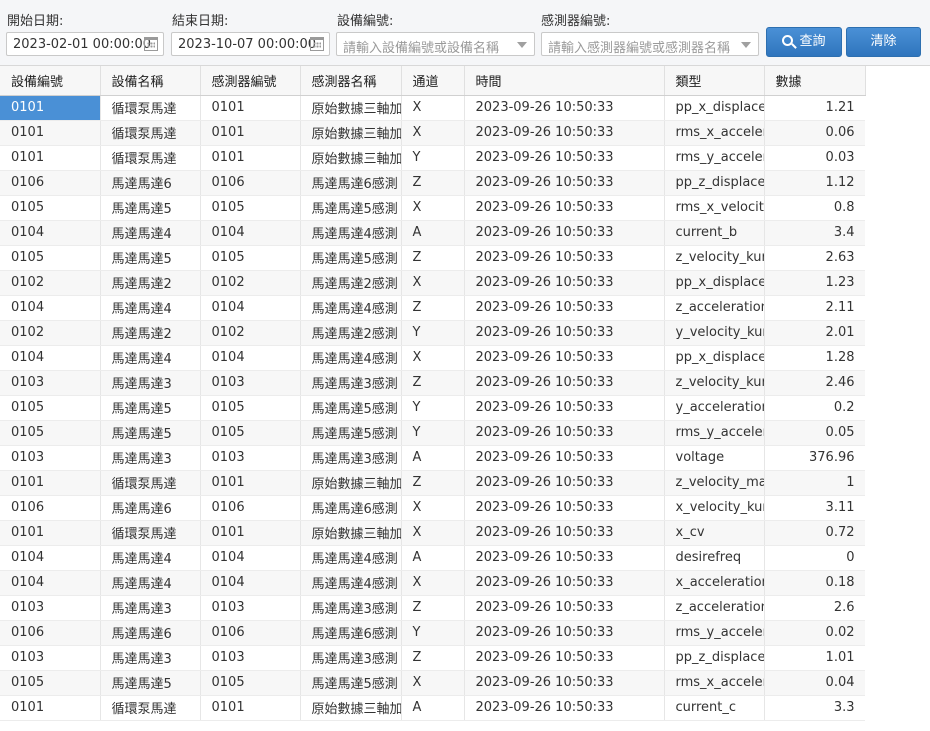  I want to click on value-cell: 0.8, so click(815, 208).